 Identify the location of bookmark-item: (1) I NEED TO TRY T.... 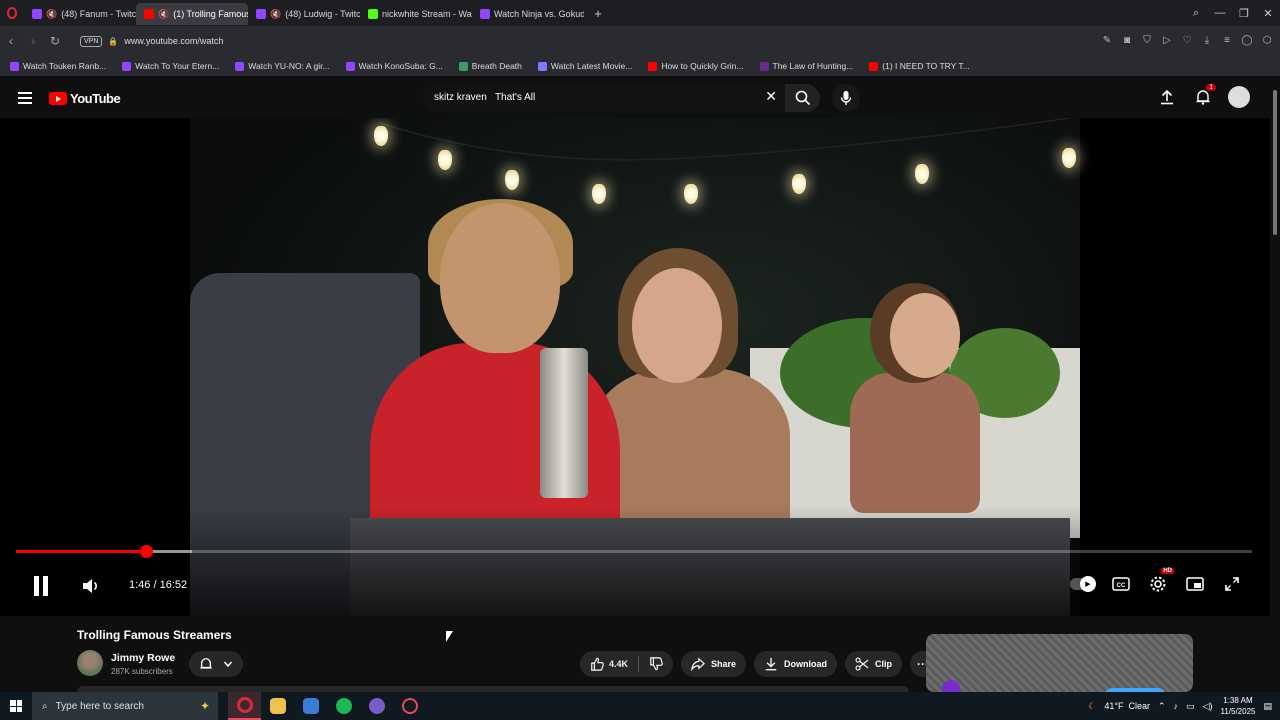
(919, 66).